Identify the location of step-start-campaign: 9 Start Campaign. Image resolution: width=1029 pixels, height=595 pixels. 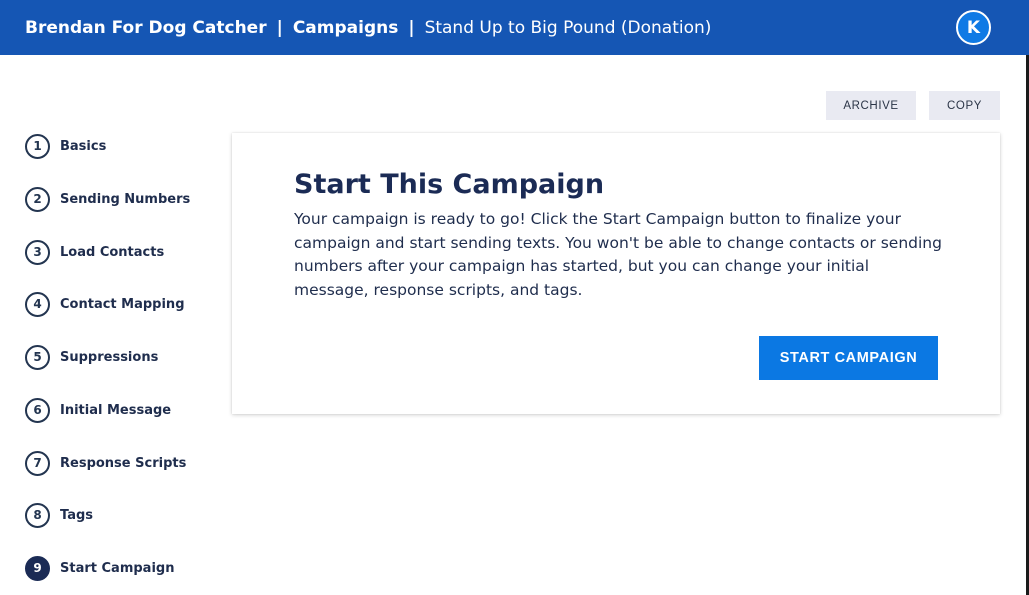
(120, 568).